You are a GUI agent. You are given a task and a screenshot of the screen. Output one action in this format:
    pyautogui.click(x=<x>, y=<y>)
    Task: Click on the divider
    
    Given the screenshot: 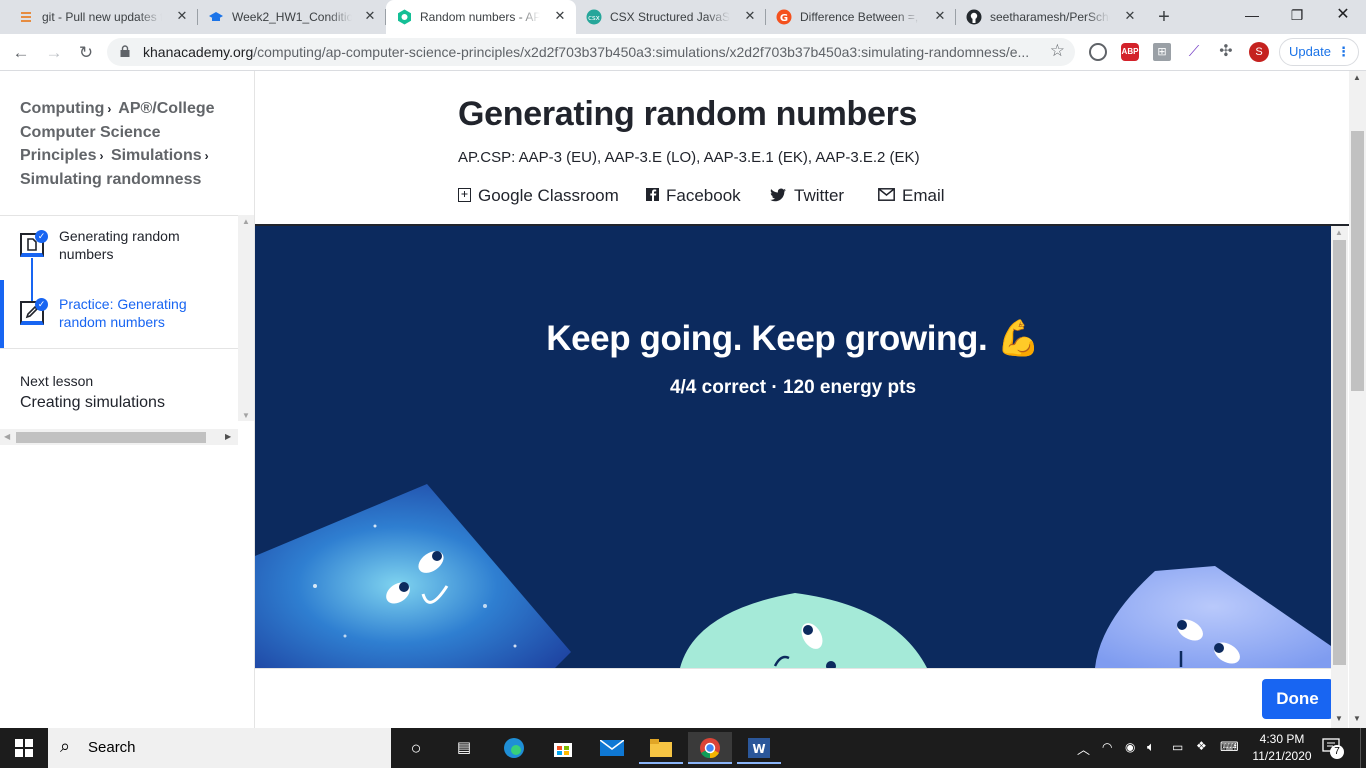 What is the action you would take?
    pyautogui.click(x=127, y=215)
    